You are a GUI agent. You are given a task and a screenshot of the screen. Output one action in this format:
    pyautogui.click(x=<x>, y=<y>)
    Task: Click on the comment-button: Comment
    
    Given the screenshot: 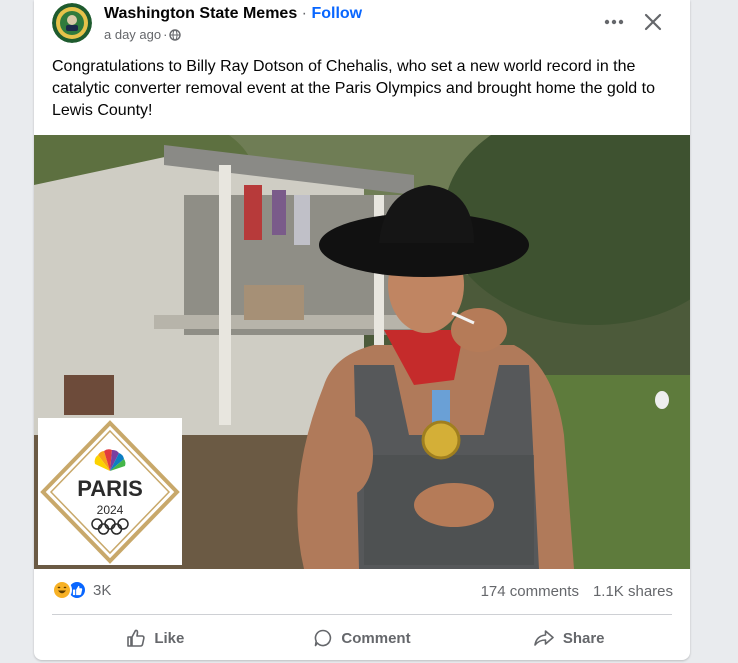 What is the action you would take?
    pyautogui.click(x=362, y=638)
    